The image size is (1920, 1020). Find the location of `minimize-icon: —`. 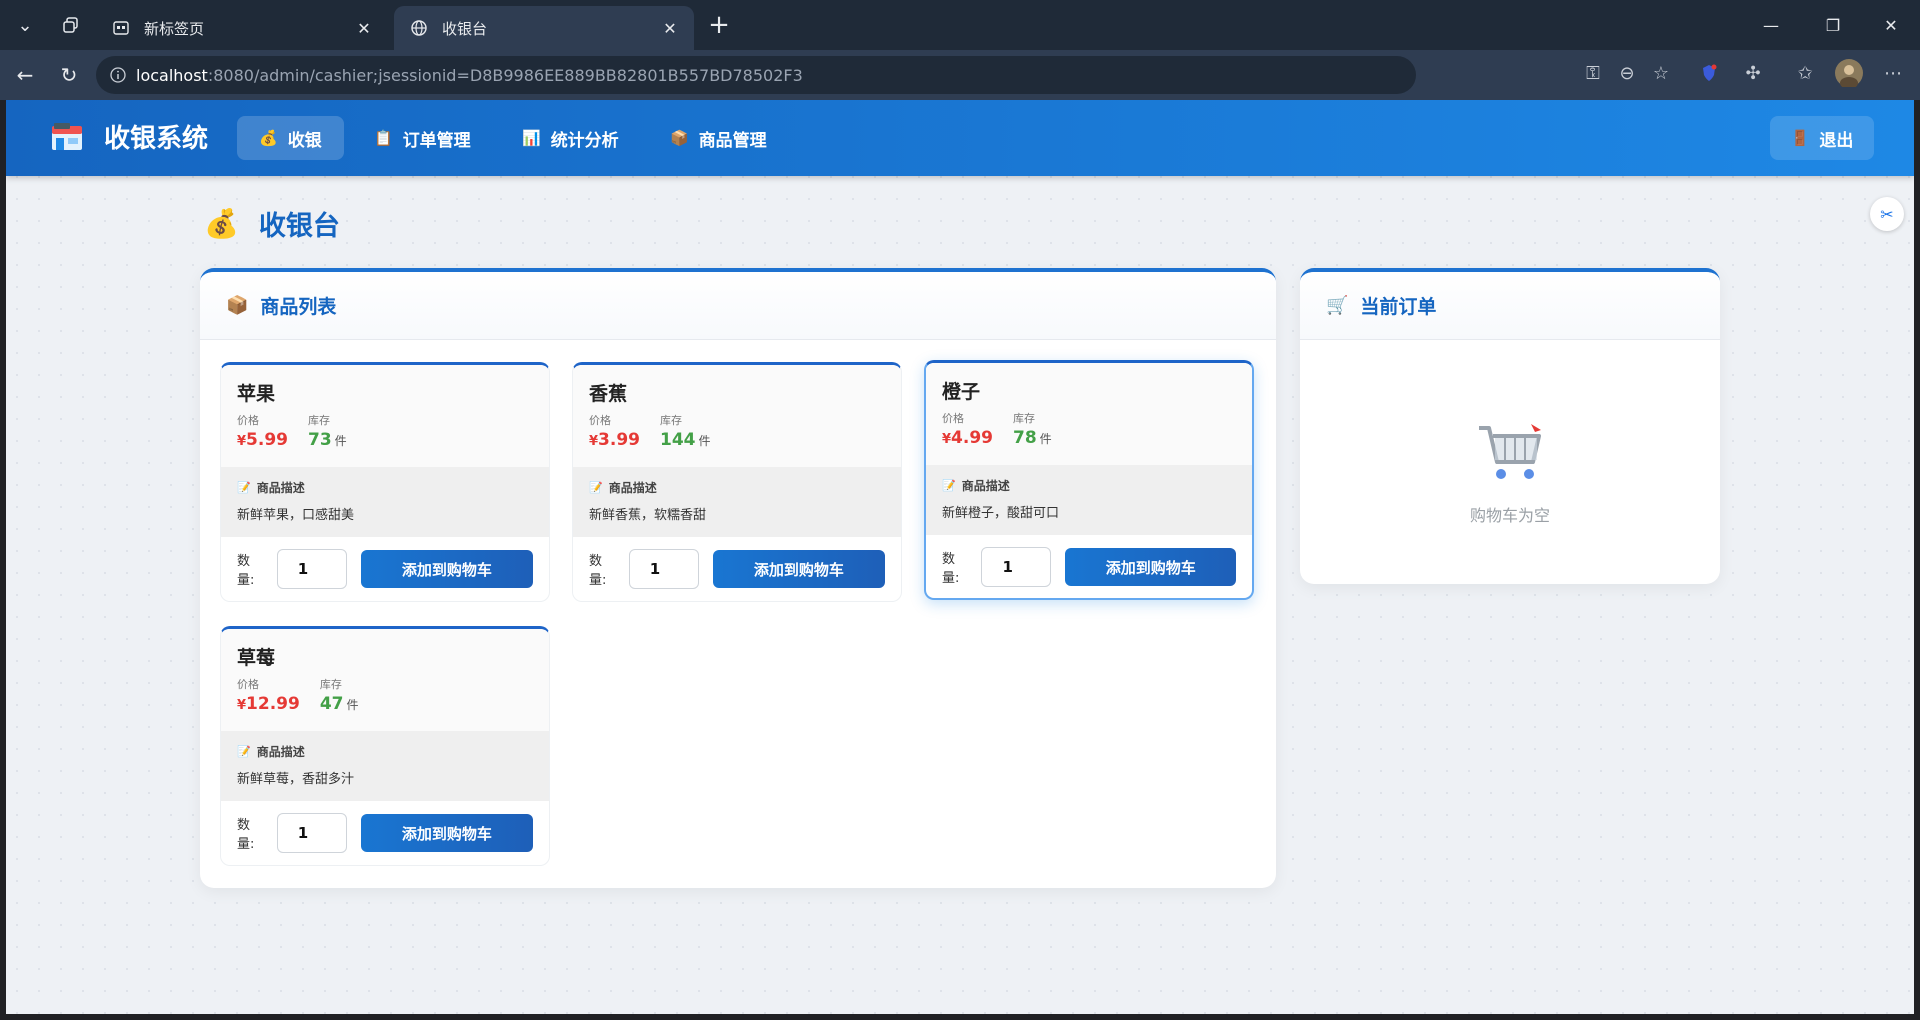

minimize-icon: — is located at coordinates (1771, 25).